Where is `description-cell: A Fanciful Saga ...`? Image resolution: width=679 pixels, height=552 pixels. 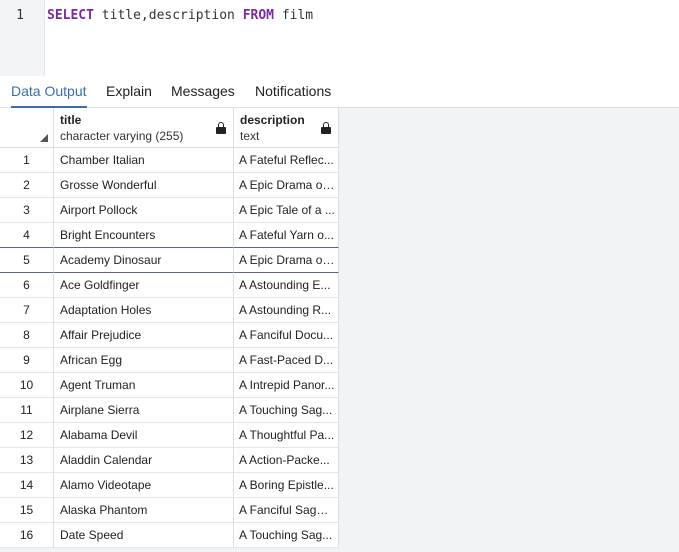
description-cell: A Fanciful Saga ... is located at coordinates (286, 510).